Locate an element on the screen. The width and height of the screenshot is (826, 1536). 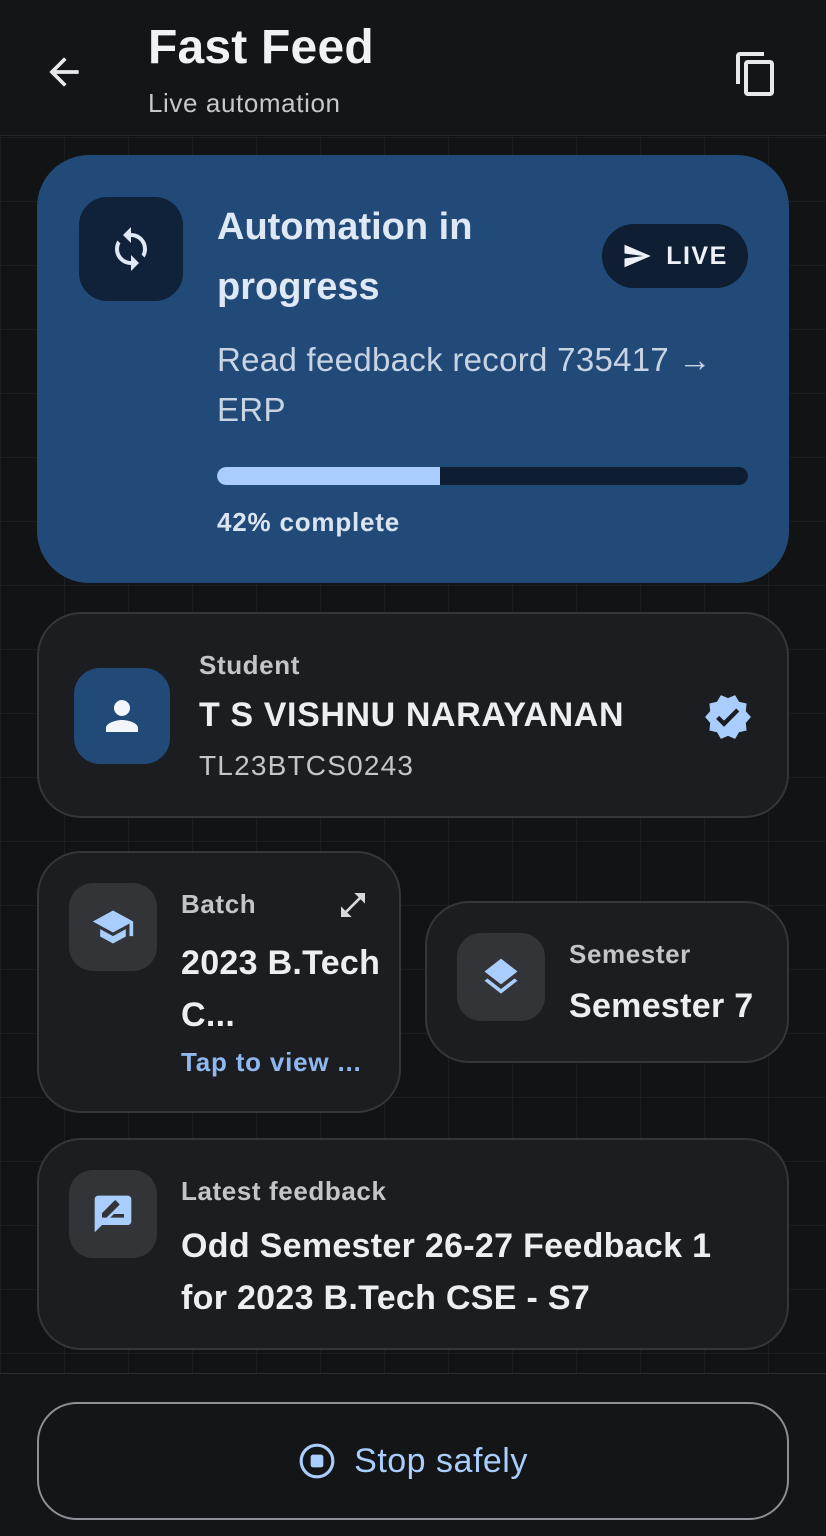
rate-review-icon-container is located at coordinates (113, 1214).